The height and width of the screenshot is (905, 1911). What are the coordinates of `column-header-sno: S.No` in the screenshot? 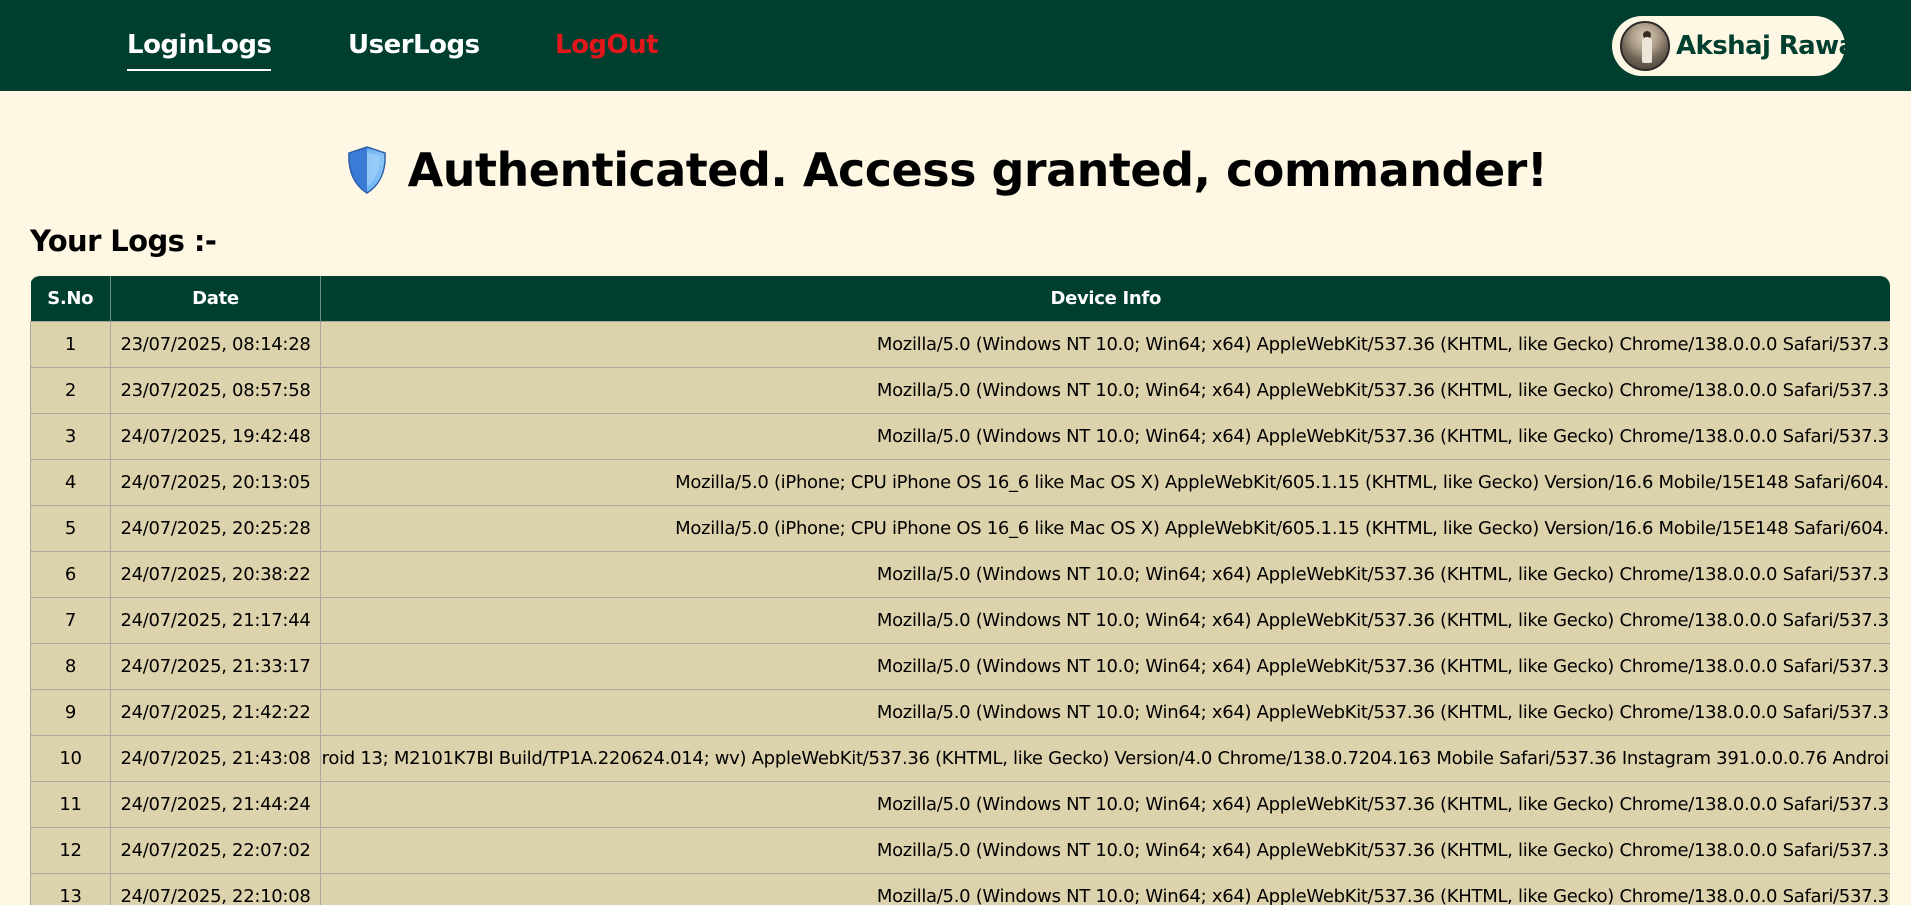 It's located at (70, 298).